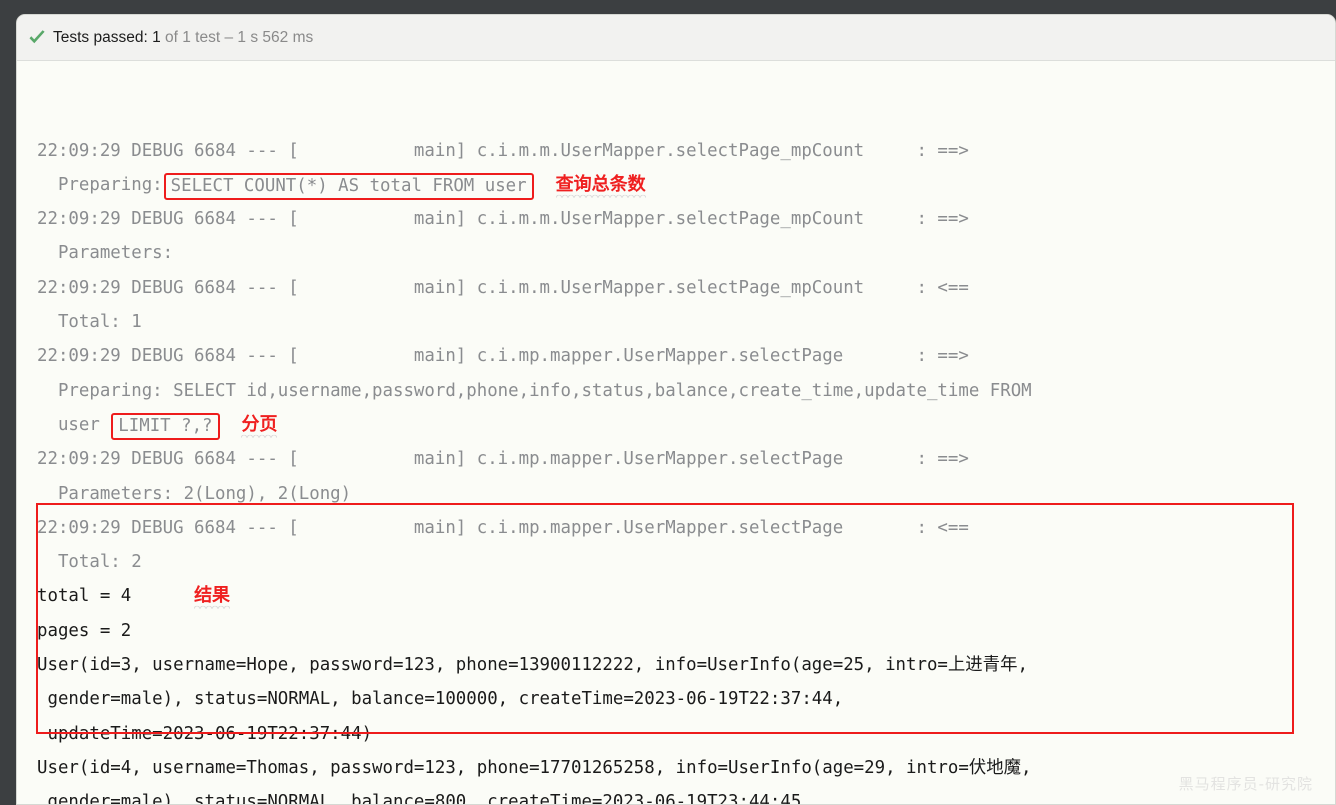 This screenshot has height=805, width=1336. I want to click on tests-passed-label: Tests passed:, so click(100, 37).